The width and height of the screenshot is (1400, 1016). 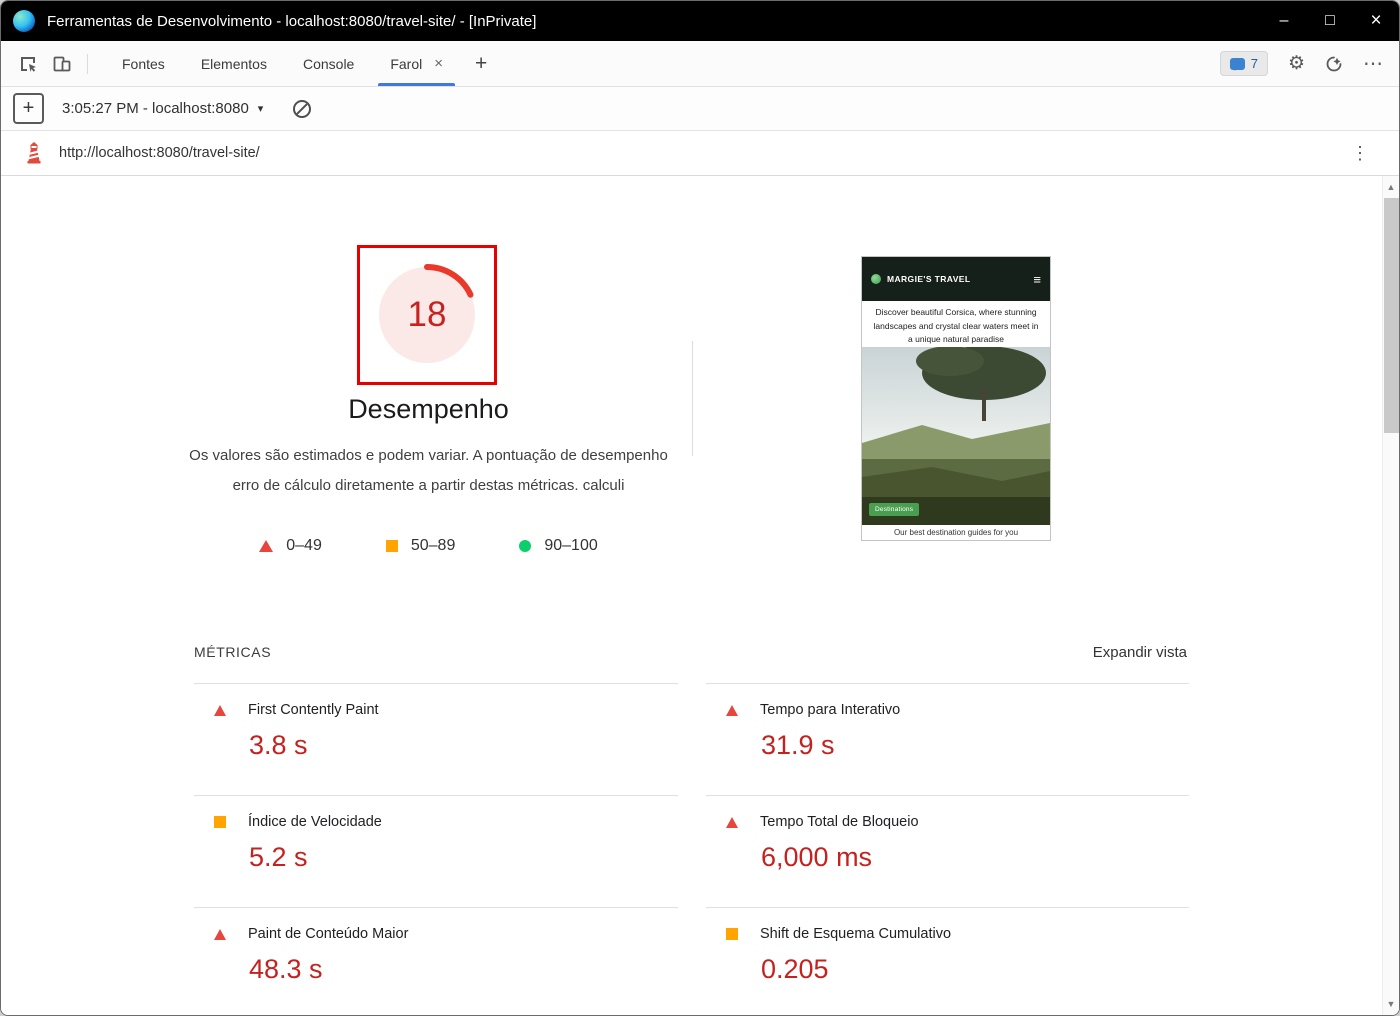 I want to click on inspect-icon, so click(x=28, y=64).